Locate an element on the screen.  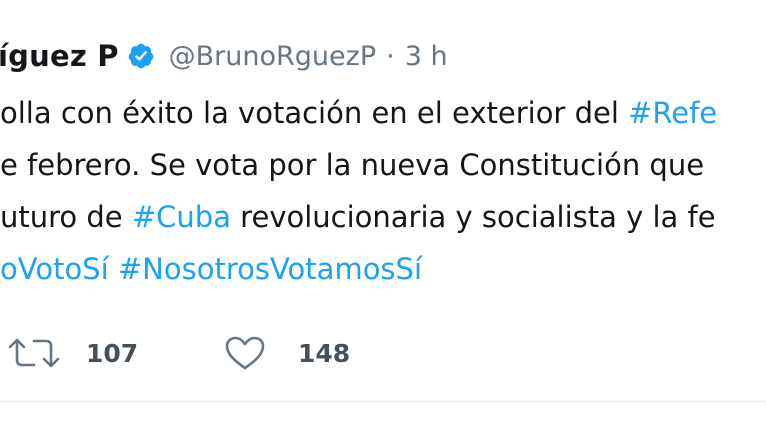
tweet-header: íguez P @BrunoRguezP · 3 h is located at coordinates (224, 56).